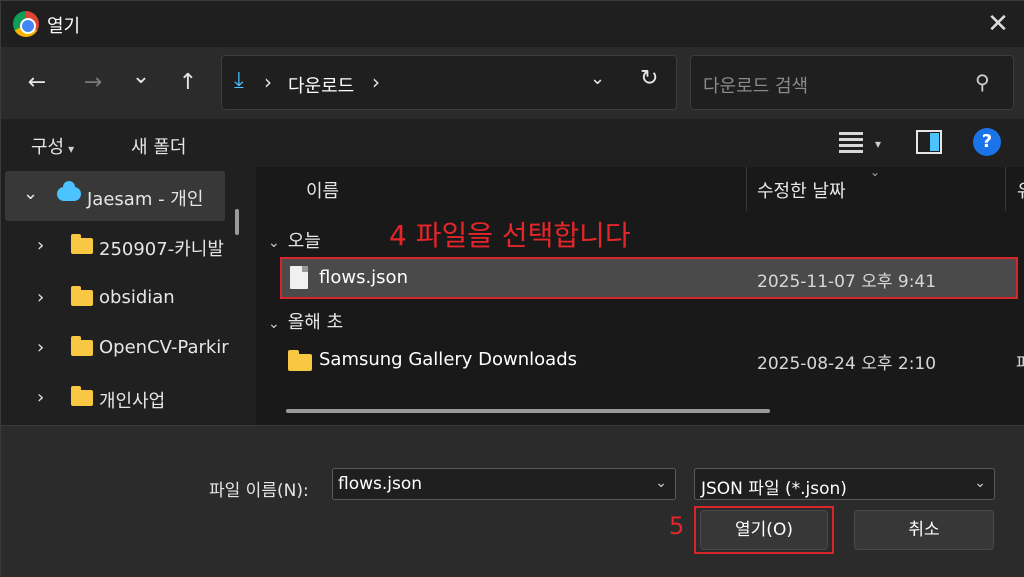  What do you see at coordinates (1020, 364) in the screenshot?
I see `file-type: 파` at bounding box center [1020, 364].